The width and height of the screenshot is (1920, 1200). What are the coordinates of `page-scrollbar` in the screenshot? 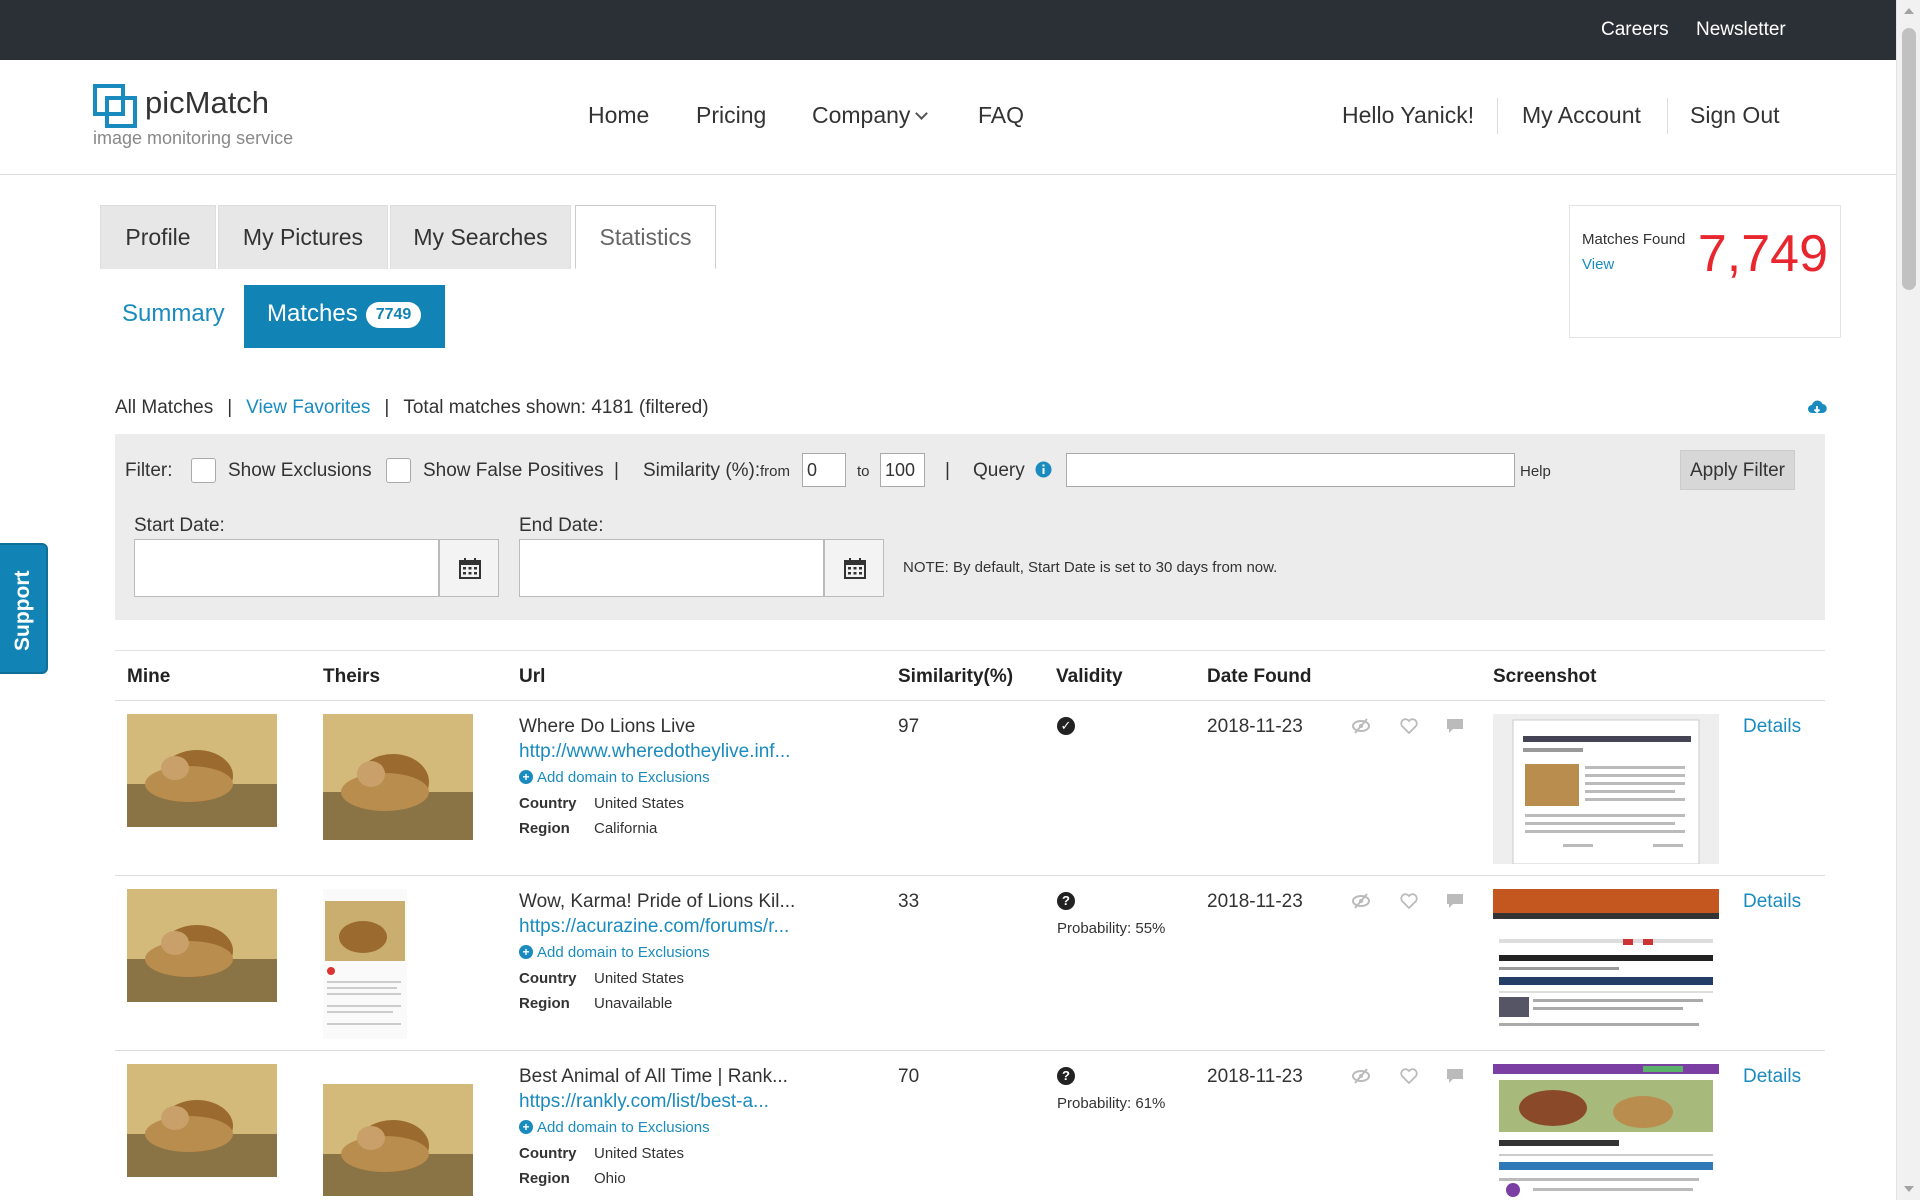 It's located at (1908, 600).